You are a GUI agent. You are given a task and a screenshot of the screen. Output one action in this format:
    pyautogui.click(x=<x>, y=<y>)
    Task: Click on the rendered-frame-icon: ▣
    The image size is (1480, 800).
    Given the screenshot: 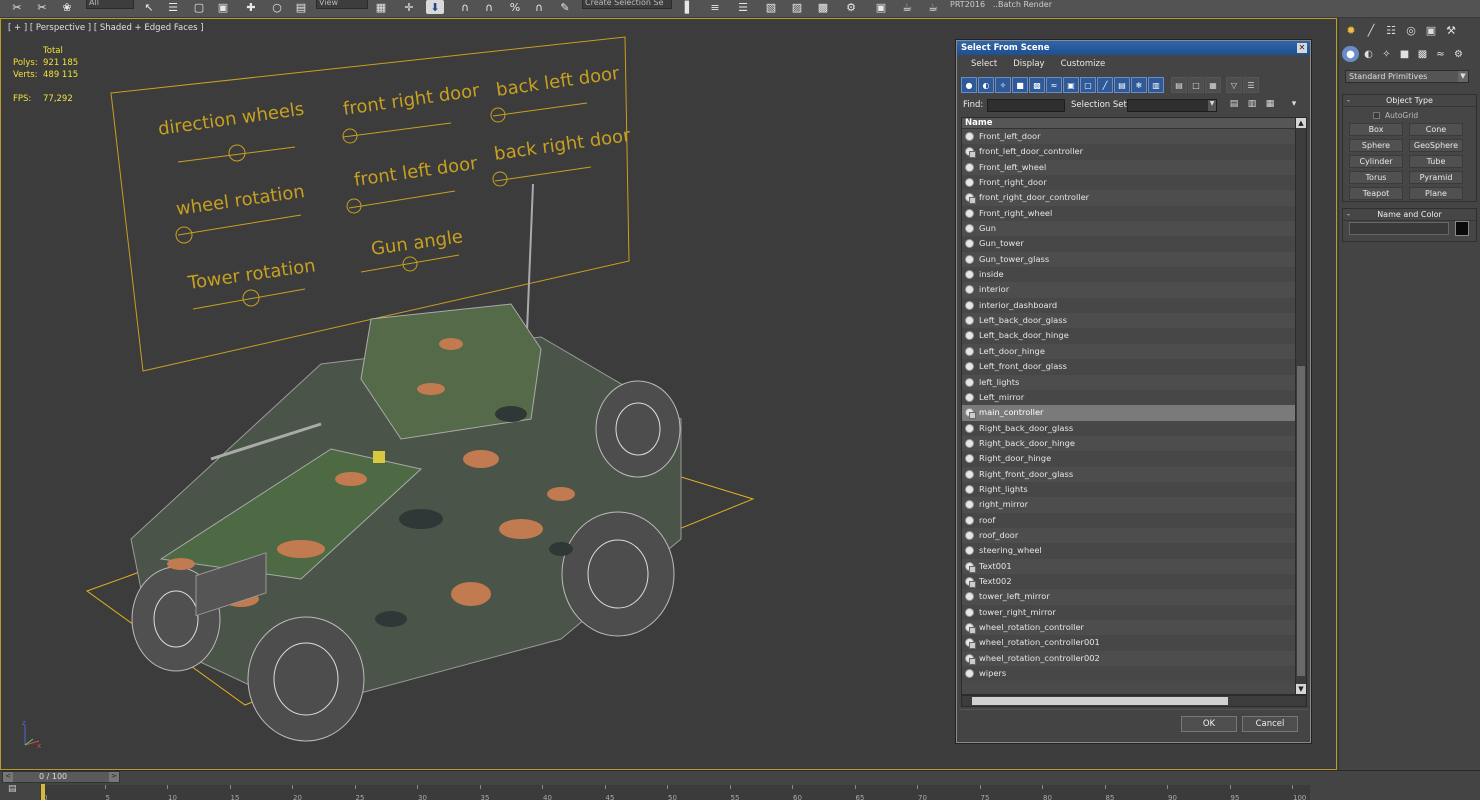 What is the action you would take?
    pyautogui.click(x=881, y=7)
    